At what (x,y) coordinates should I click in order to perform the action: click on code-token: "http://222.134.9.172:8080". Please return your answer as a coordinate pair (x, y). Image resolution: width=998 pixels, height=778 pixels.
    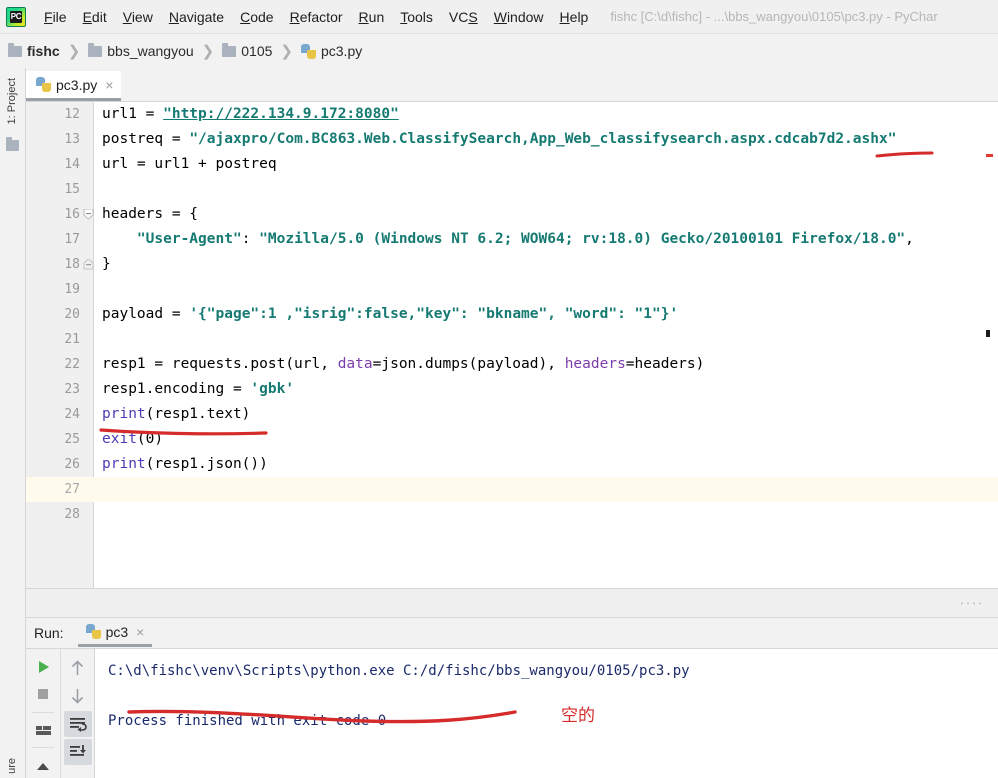
    Looking at the image, I should click on (281, 114).